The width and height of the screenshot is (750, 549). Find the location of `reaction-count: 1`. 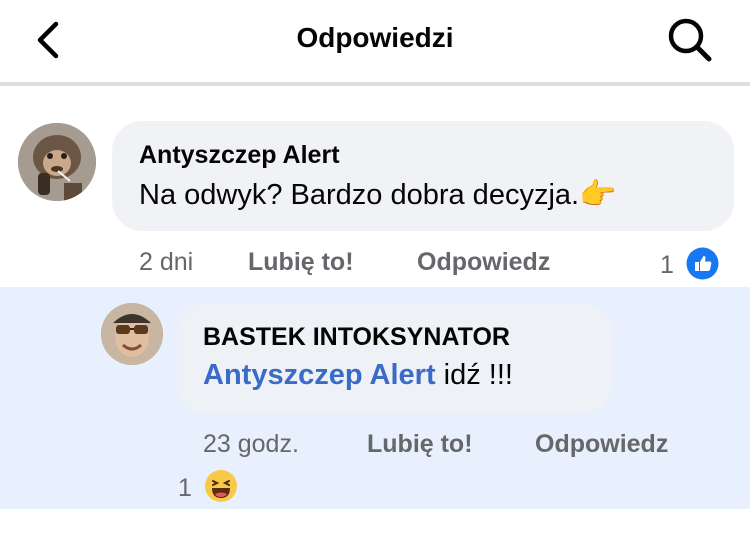

reaction-count: 1 is located at coordinates (667, 265).